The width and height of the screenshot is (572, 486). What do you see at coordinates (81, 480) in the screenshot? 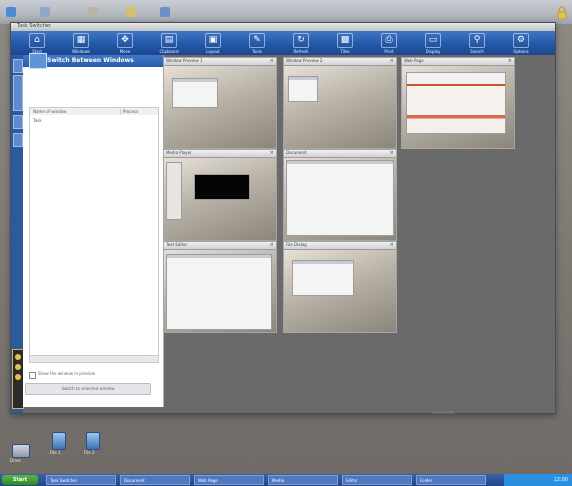
I see `taskbar-item: Task Switcher` at bounding box center [81, 480].